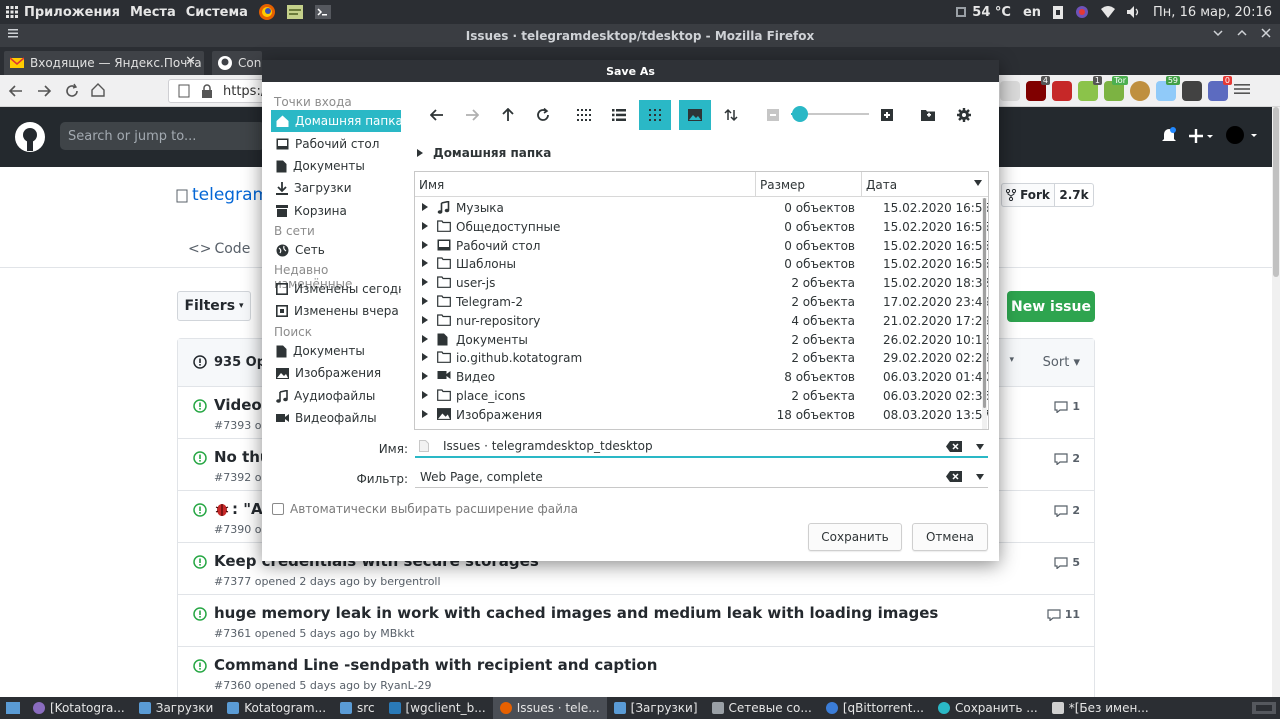 This screenshot has height=719, width=1280. Describe the element at coordinates (655, 115) in the screenshot. I see `view-compact-button` at that location.